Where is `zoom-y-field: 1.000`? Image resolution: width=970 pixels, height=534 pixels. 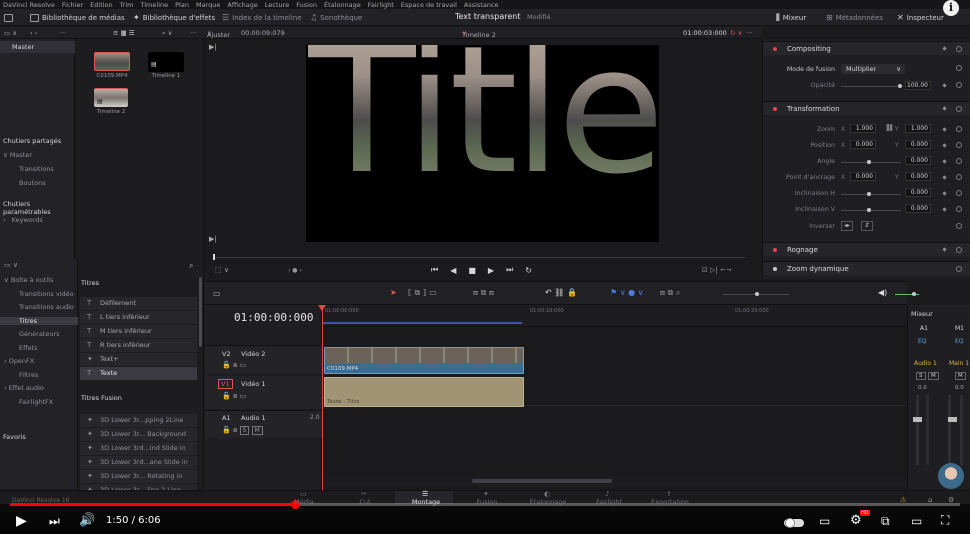
zoom-y-field: 1.000 is located at coordinates (918, 128).